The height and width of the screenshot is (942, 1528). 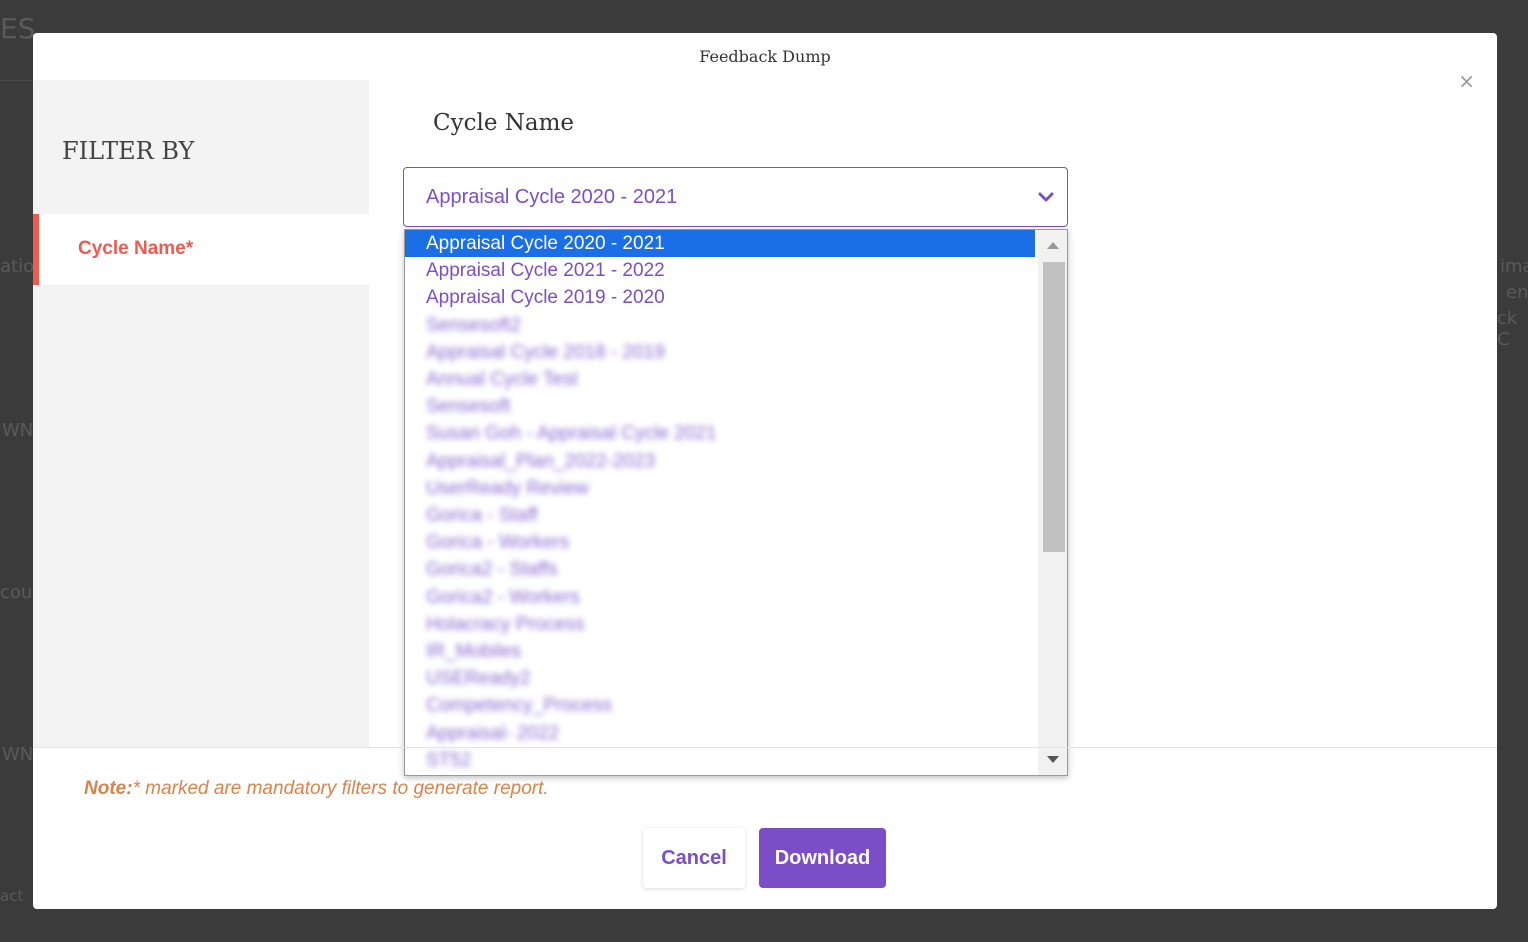 What do you see at coordinates (765, 747) in the screenshot?
I see `footer-divider` at bounding box center [765, 747].